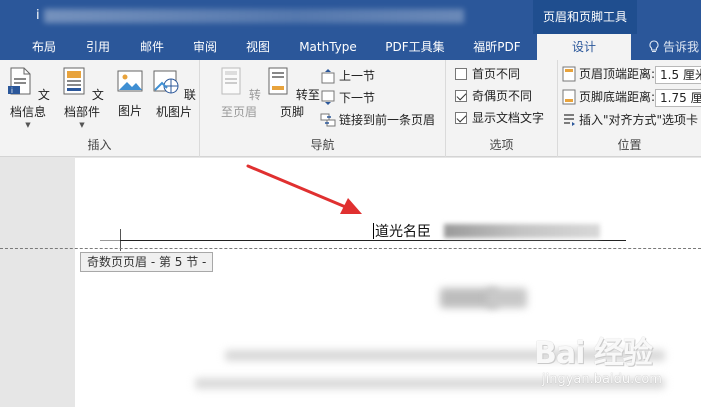 Image resolution: width=701 pixels, height=407 pixels. What do you see at coordinates (654, 46) in the screenshot?
I see `lightbulb-icon` at bounding box center [654, 46].